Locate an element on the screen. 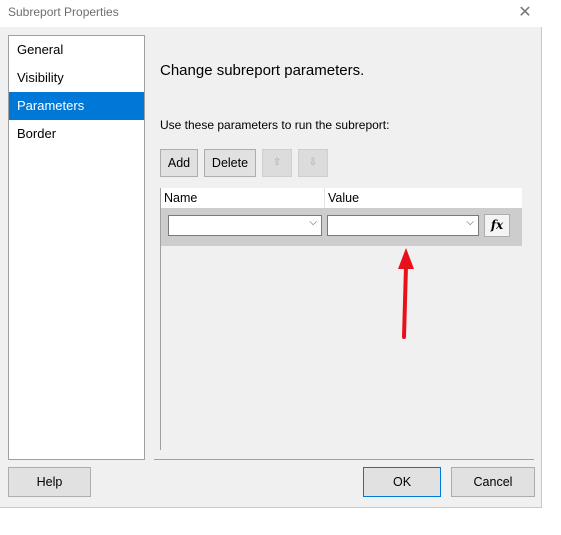 The image size is (561, 535). annotation-arrow-head is located at coordinates (406, 258).